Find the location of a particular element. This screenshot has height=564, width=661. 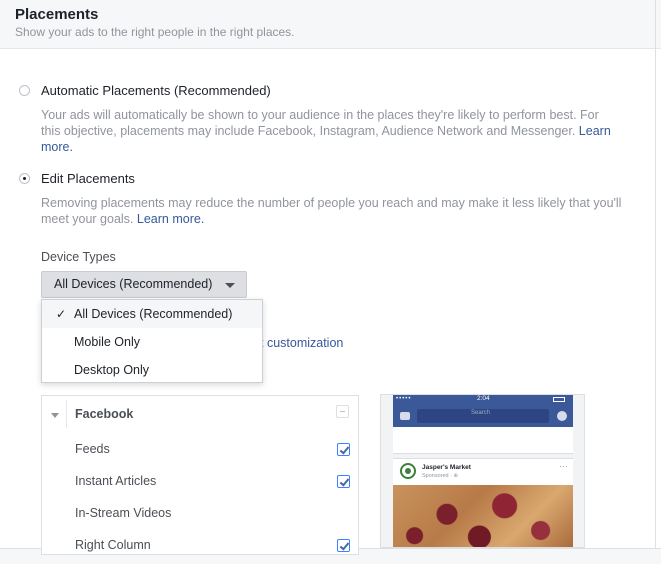

dropdown-option-mobile-only: Mobile Only is located at coordinates (152, 342).